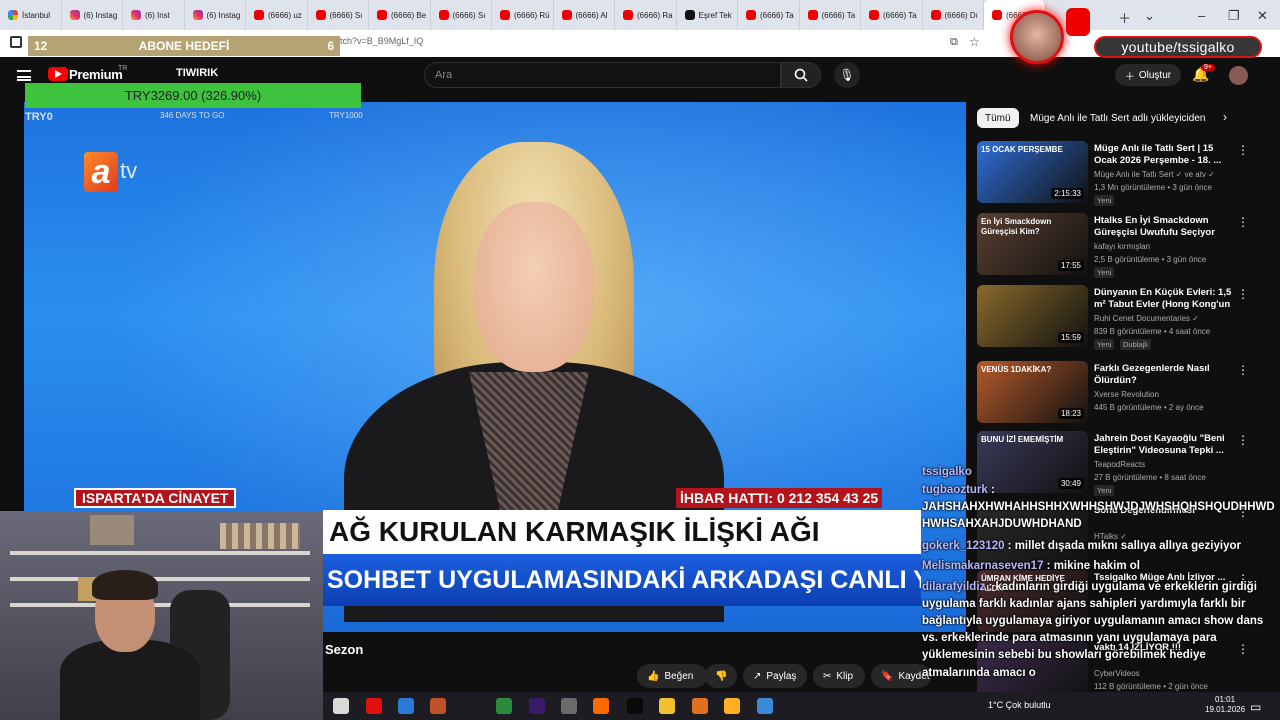 The image size is (1280, 720). Describe the element at coordinates (635, 706) in the screenshot. I see `obs-icon` at that location.